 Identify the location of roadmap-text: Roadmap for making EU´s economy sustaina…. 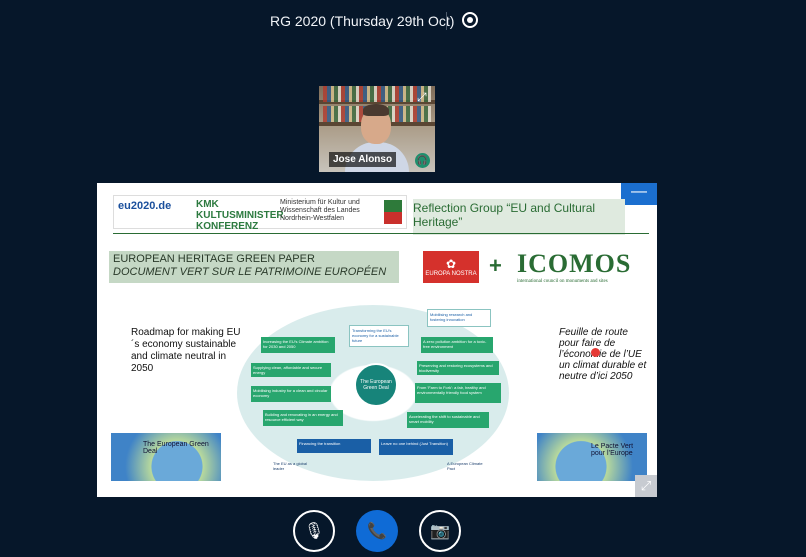
(186, 350).